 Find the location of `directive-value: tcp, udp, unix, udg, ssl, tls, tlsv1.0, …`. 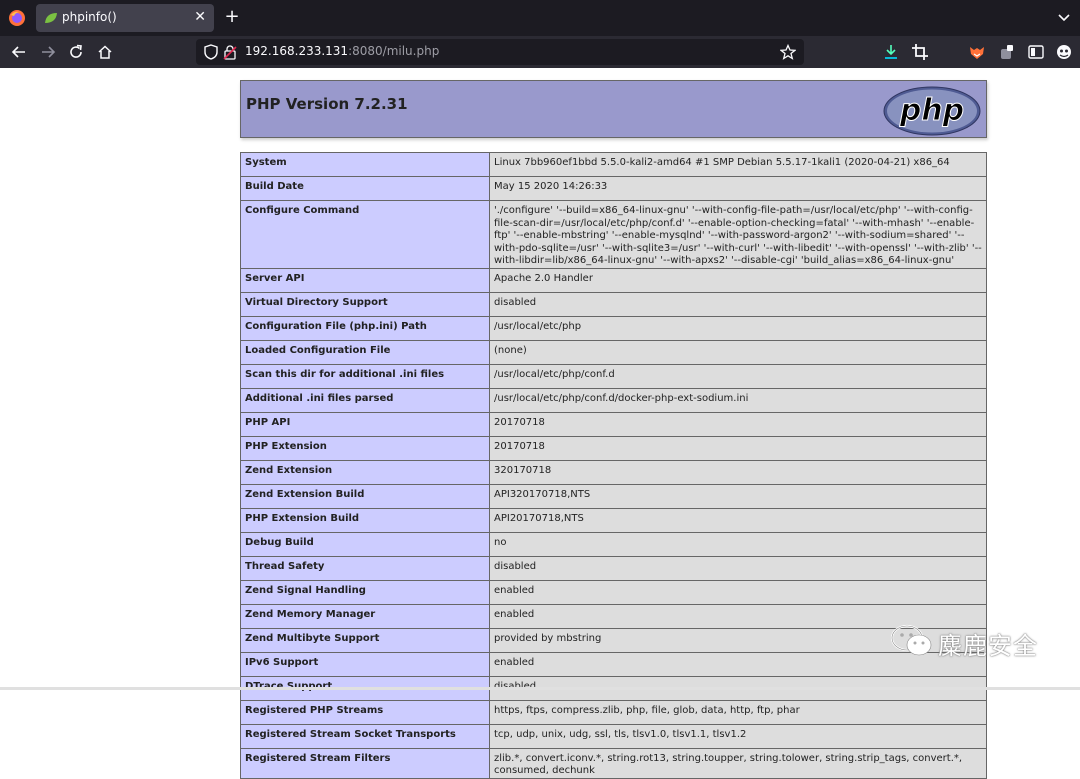

directive-value: tcp, udp, unix, udg, ssl, tls, tlsv1.0, … is located at coordinates (738, 736).